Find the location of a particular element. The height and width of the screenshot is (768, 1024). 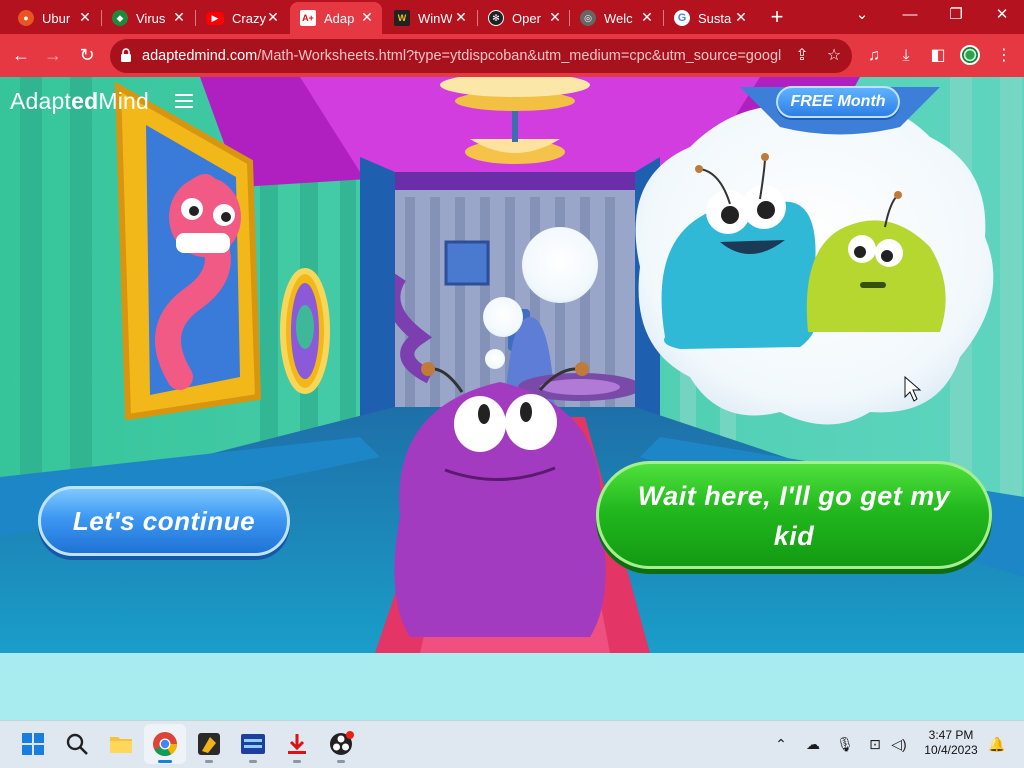

profile-avatar is located at coordinates (970, 55).